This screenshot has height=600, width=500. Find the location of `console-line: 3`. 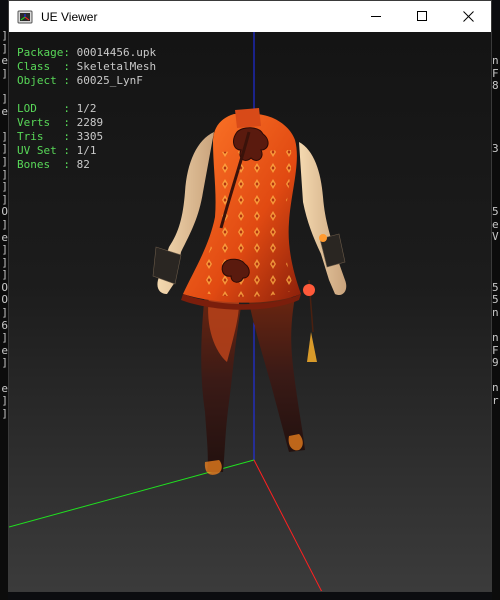

console-line: 3 is located at coordinates (495, 149).